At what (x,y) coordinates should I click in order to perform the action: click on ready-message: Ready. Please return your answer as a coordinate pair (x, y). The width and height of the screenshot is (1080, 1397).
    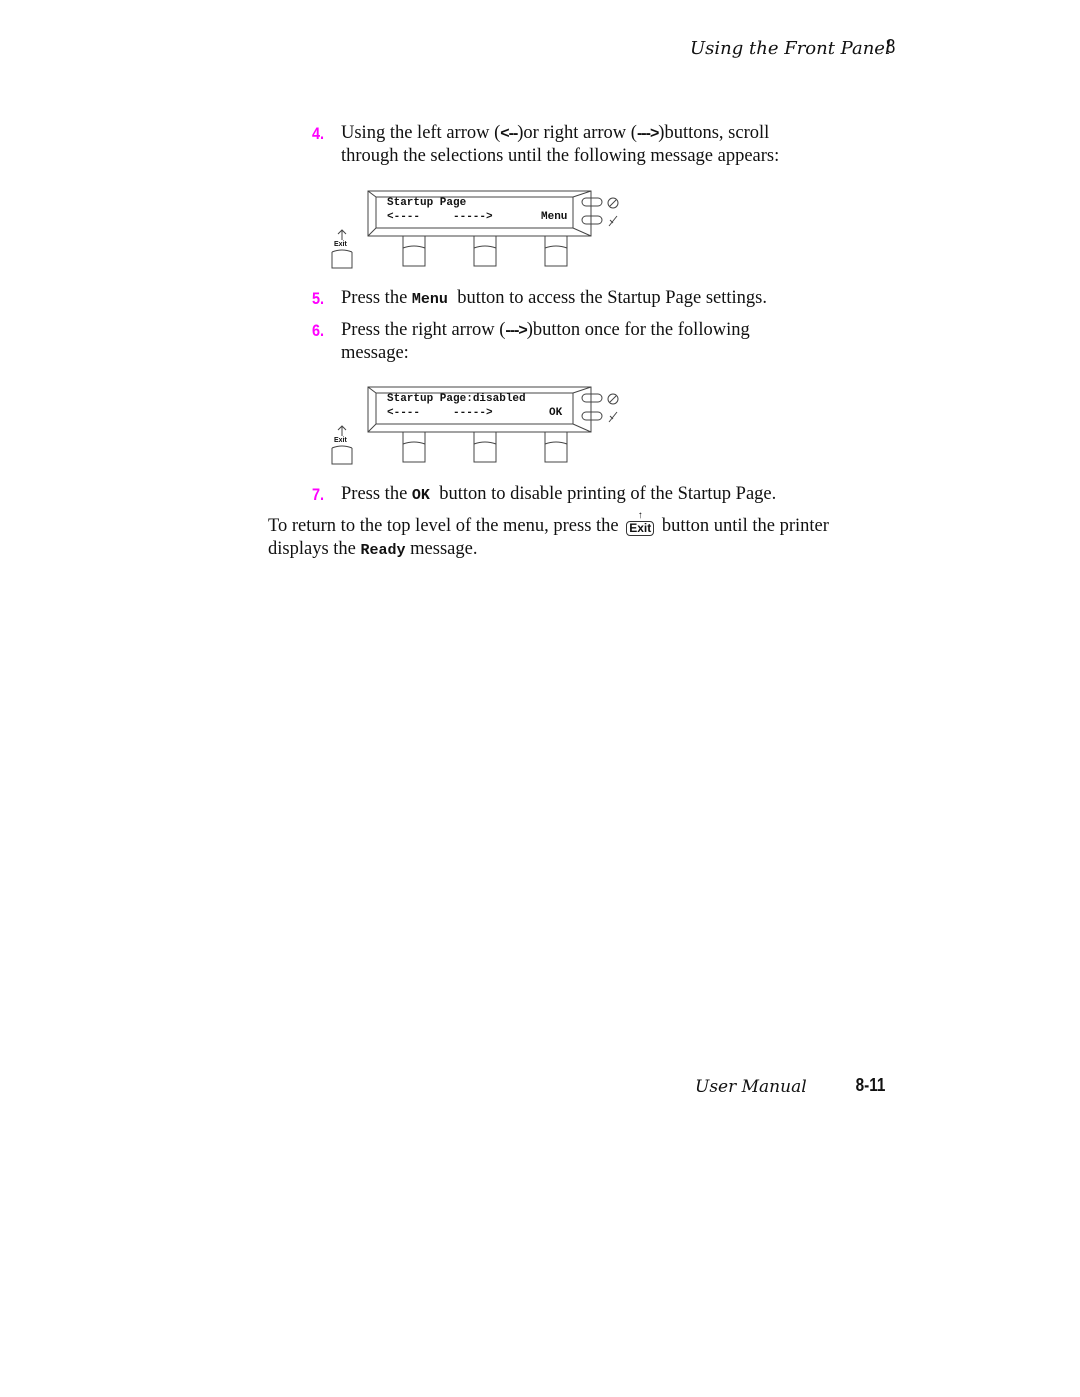
    Looking at the image, I should click on (383, 550).